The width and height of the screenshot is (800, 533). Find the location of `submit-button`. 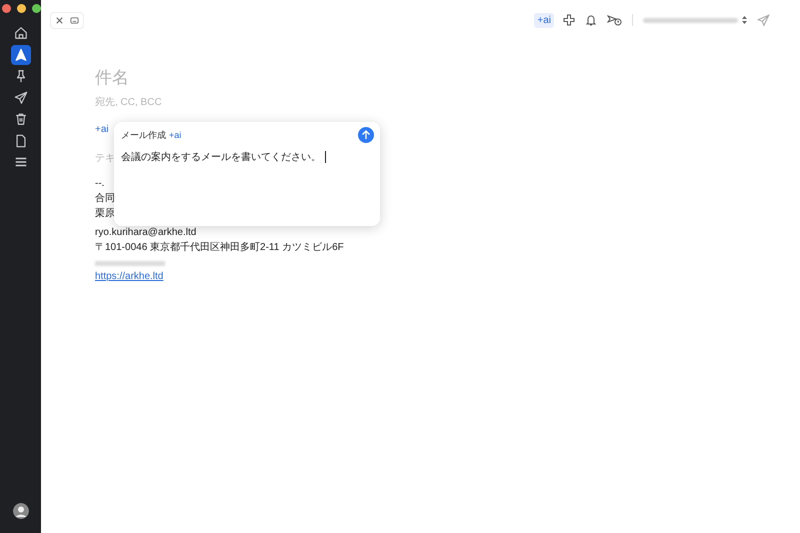

submit-button is located at coordinates (366, 135).